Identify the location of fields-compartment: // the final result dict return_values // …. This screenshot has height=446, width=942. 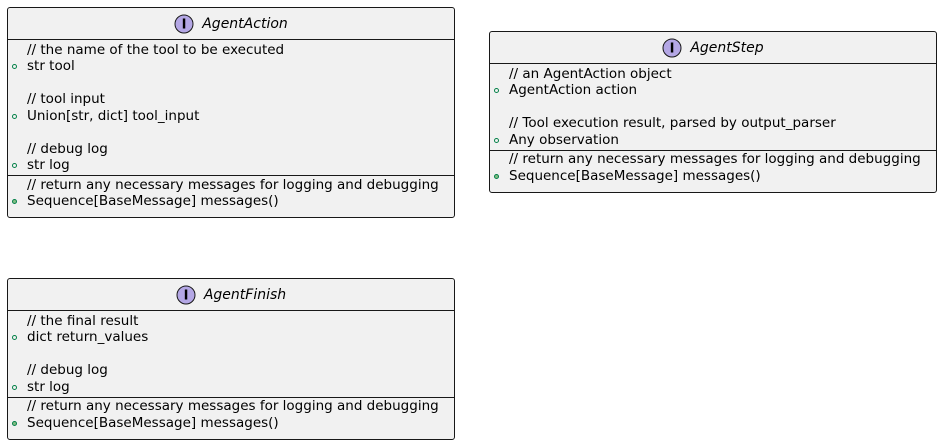
(231, 354).